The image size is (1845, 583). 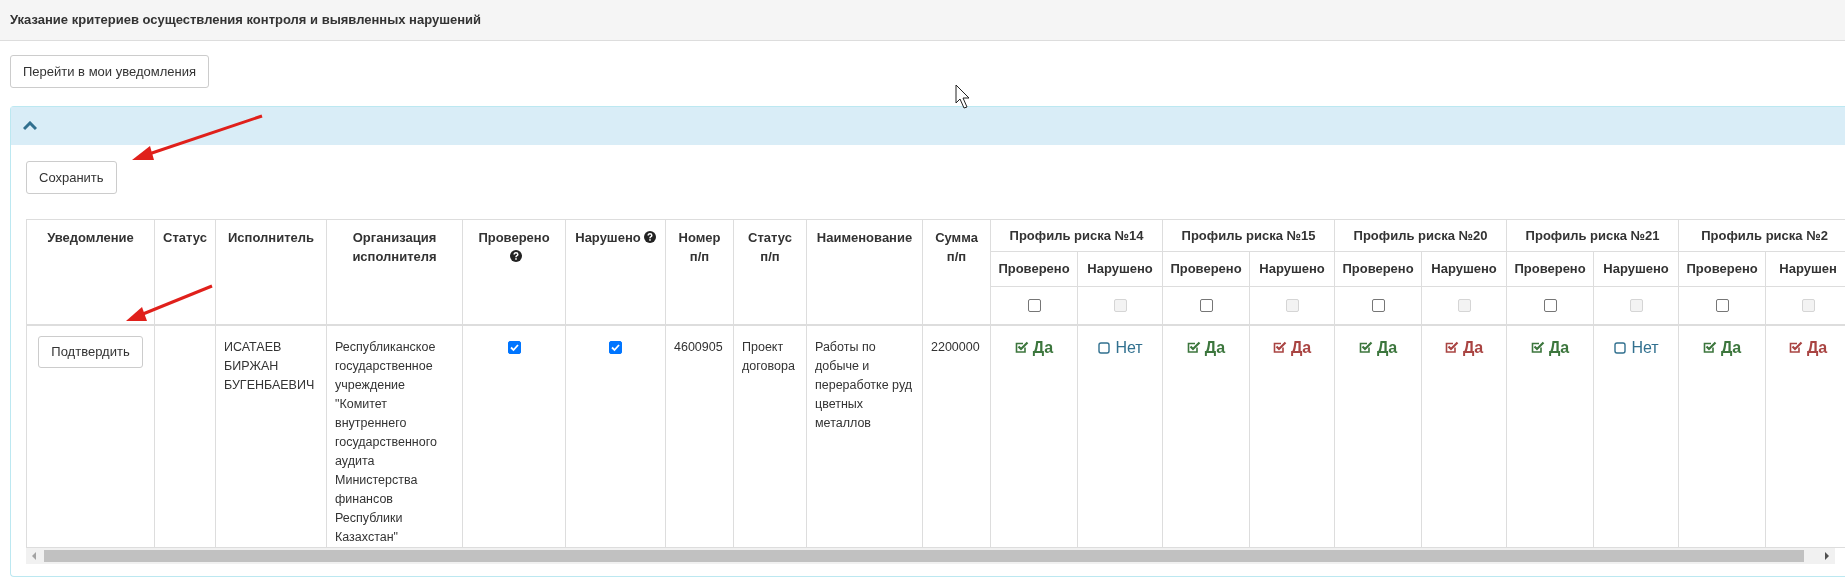 What do you see at coordinates (71, 177) in the screenshot?
I see `save-button: Сохранить` at bounding box center [71, 177].